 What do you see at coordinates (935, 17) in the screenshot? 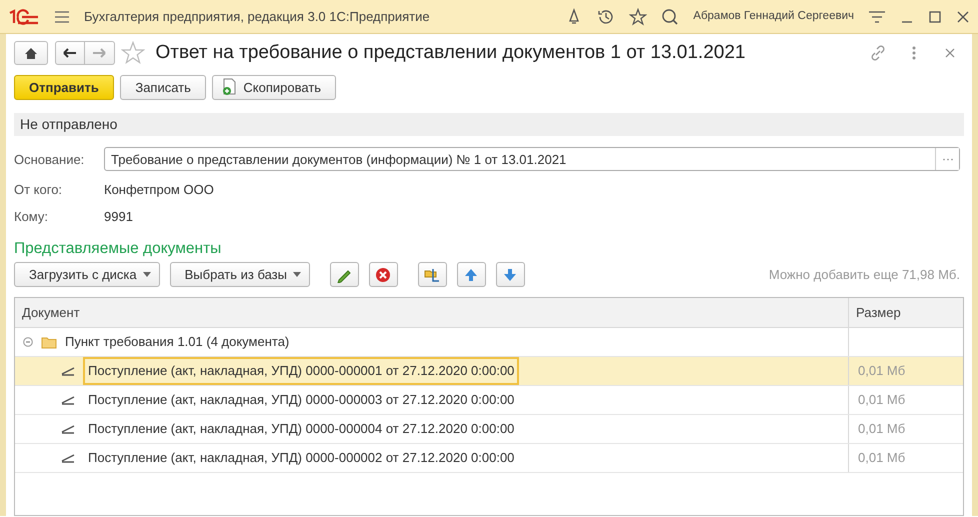
I see `maximize-icon` at bounding box center [935, 17].